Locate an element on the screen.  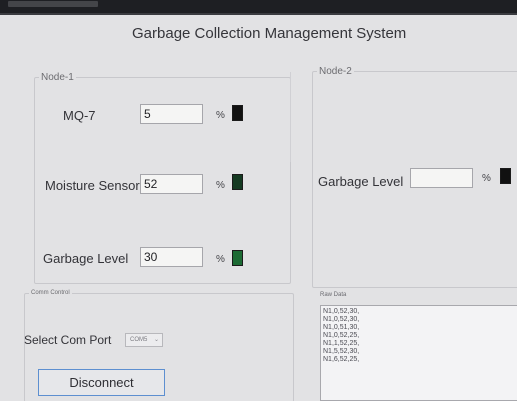
chevron-down-icon: ⌄ is located at coordinates (156, 340).